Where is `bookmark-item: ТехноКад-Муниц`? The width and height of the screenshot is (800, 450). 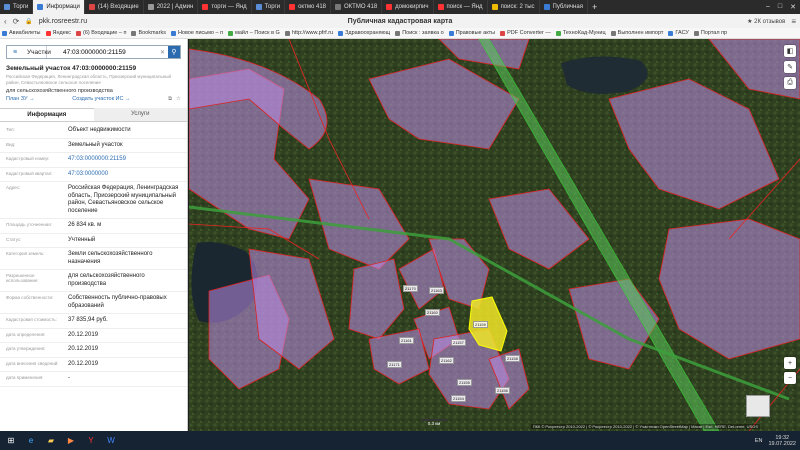
bookmark-item: ТехноКад-Муниц is located at coordinates (580, 33).